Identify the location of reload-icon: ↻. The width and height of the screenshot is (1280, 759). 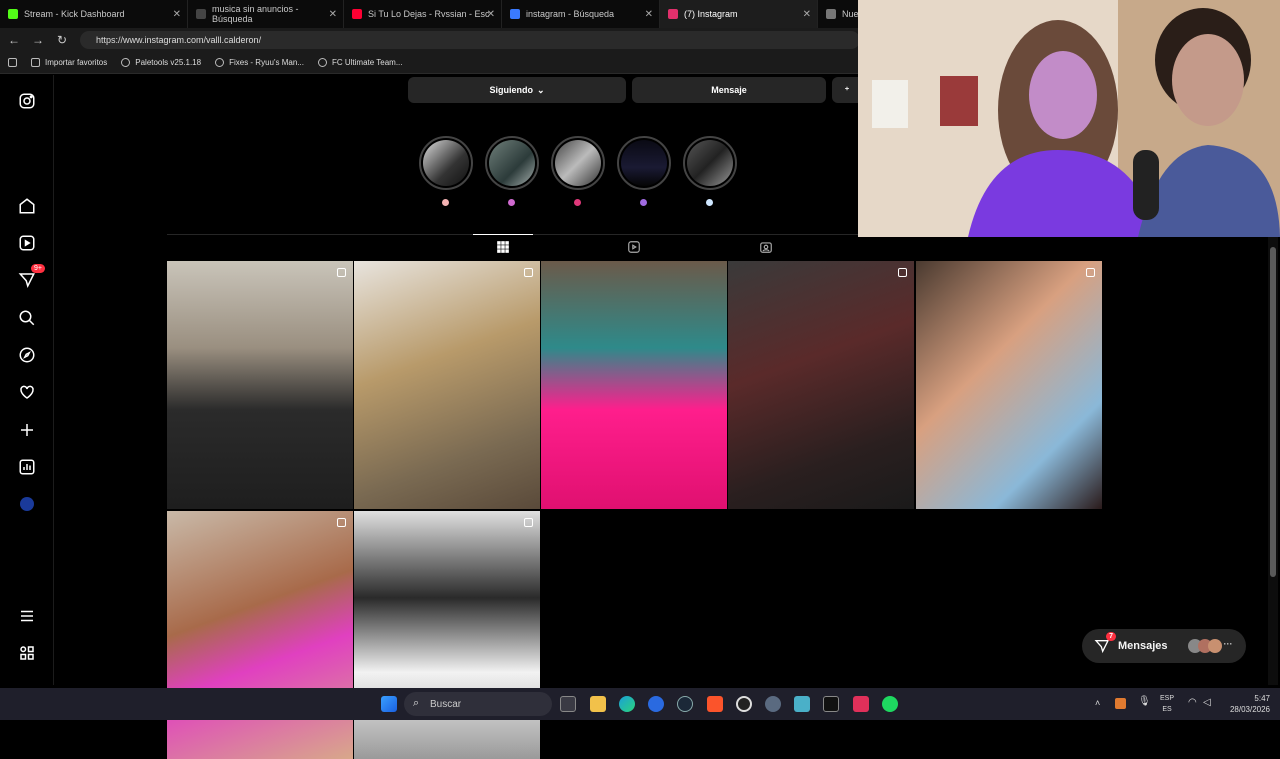
(62, 40).